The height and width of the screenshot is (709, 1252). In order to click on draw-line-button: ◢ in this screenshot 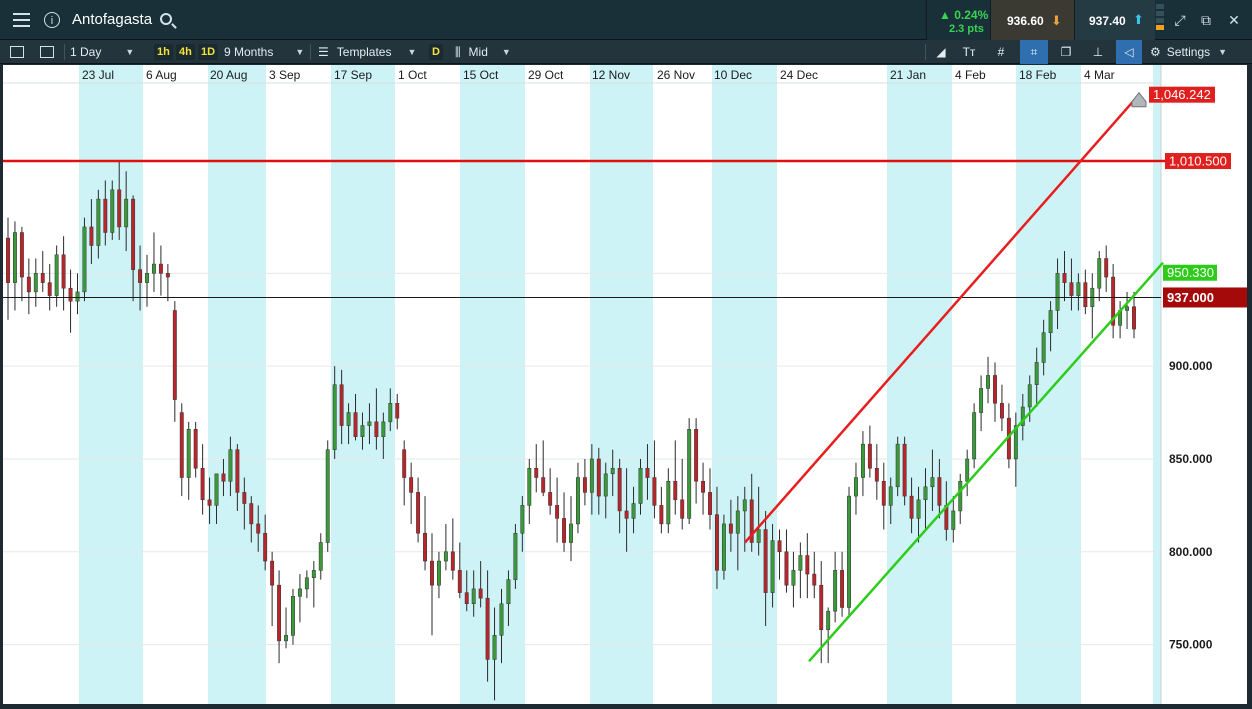, I will do `click(941, 52)`.